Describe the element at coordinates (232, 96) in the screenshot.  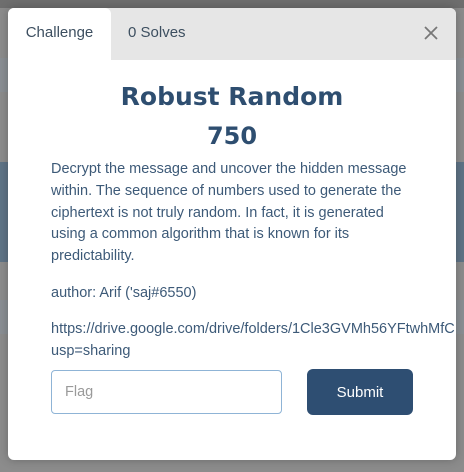
I see `challenge-title: Robust Random` at that location.